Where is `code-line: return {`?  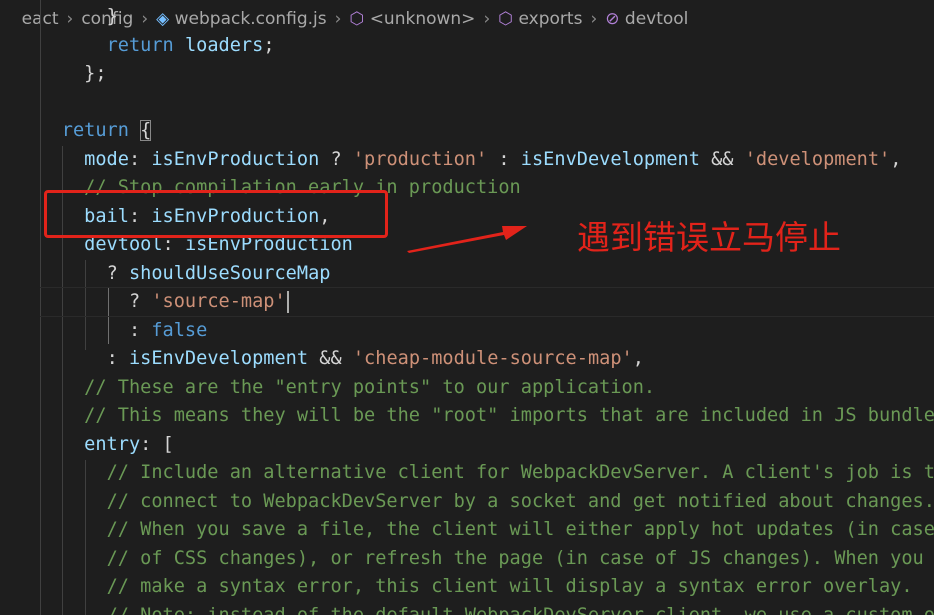 code-line: return { is located at coordinates (467, 131).